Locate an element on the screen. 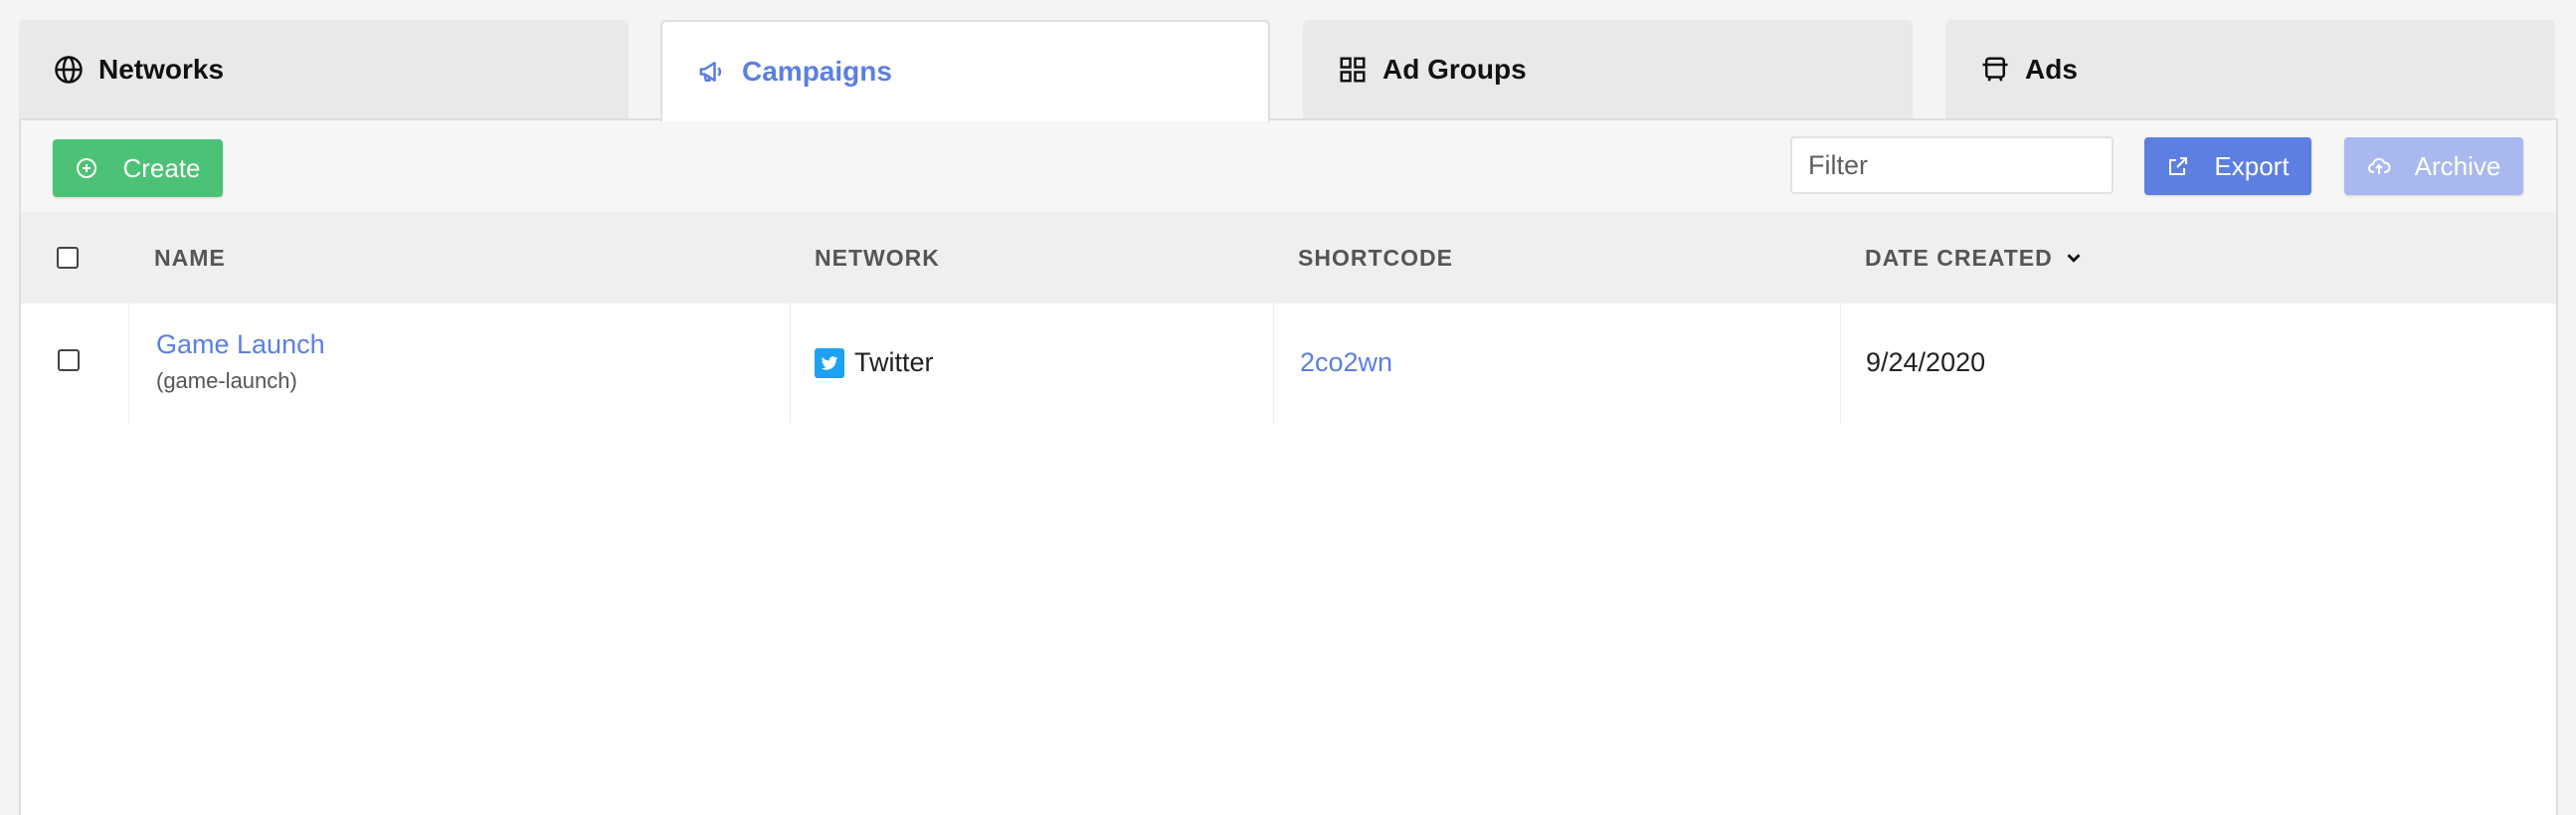 Image resolution: width=2576 pixels, height=815 pixels. twitter-icon is located at coordinates (829, 362).